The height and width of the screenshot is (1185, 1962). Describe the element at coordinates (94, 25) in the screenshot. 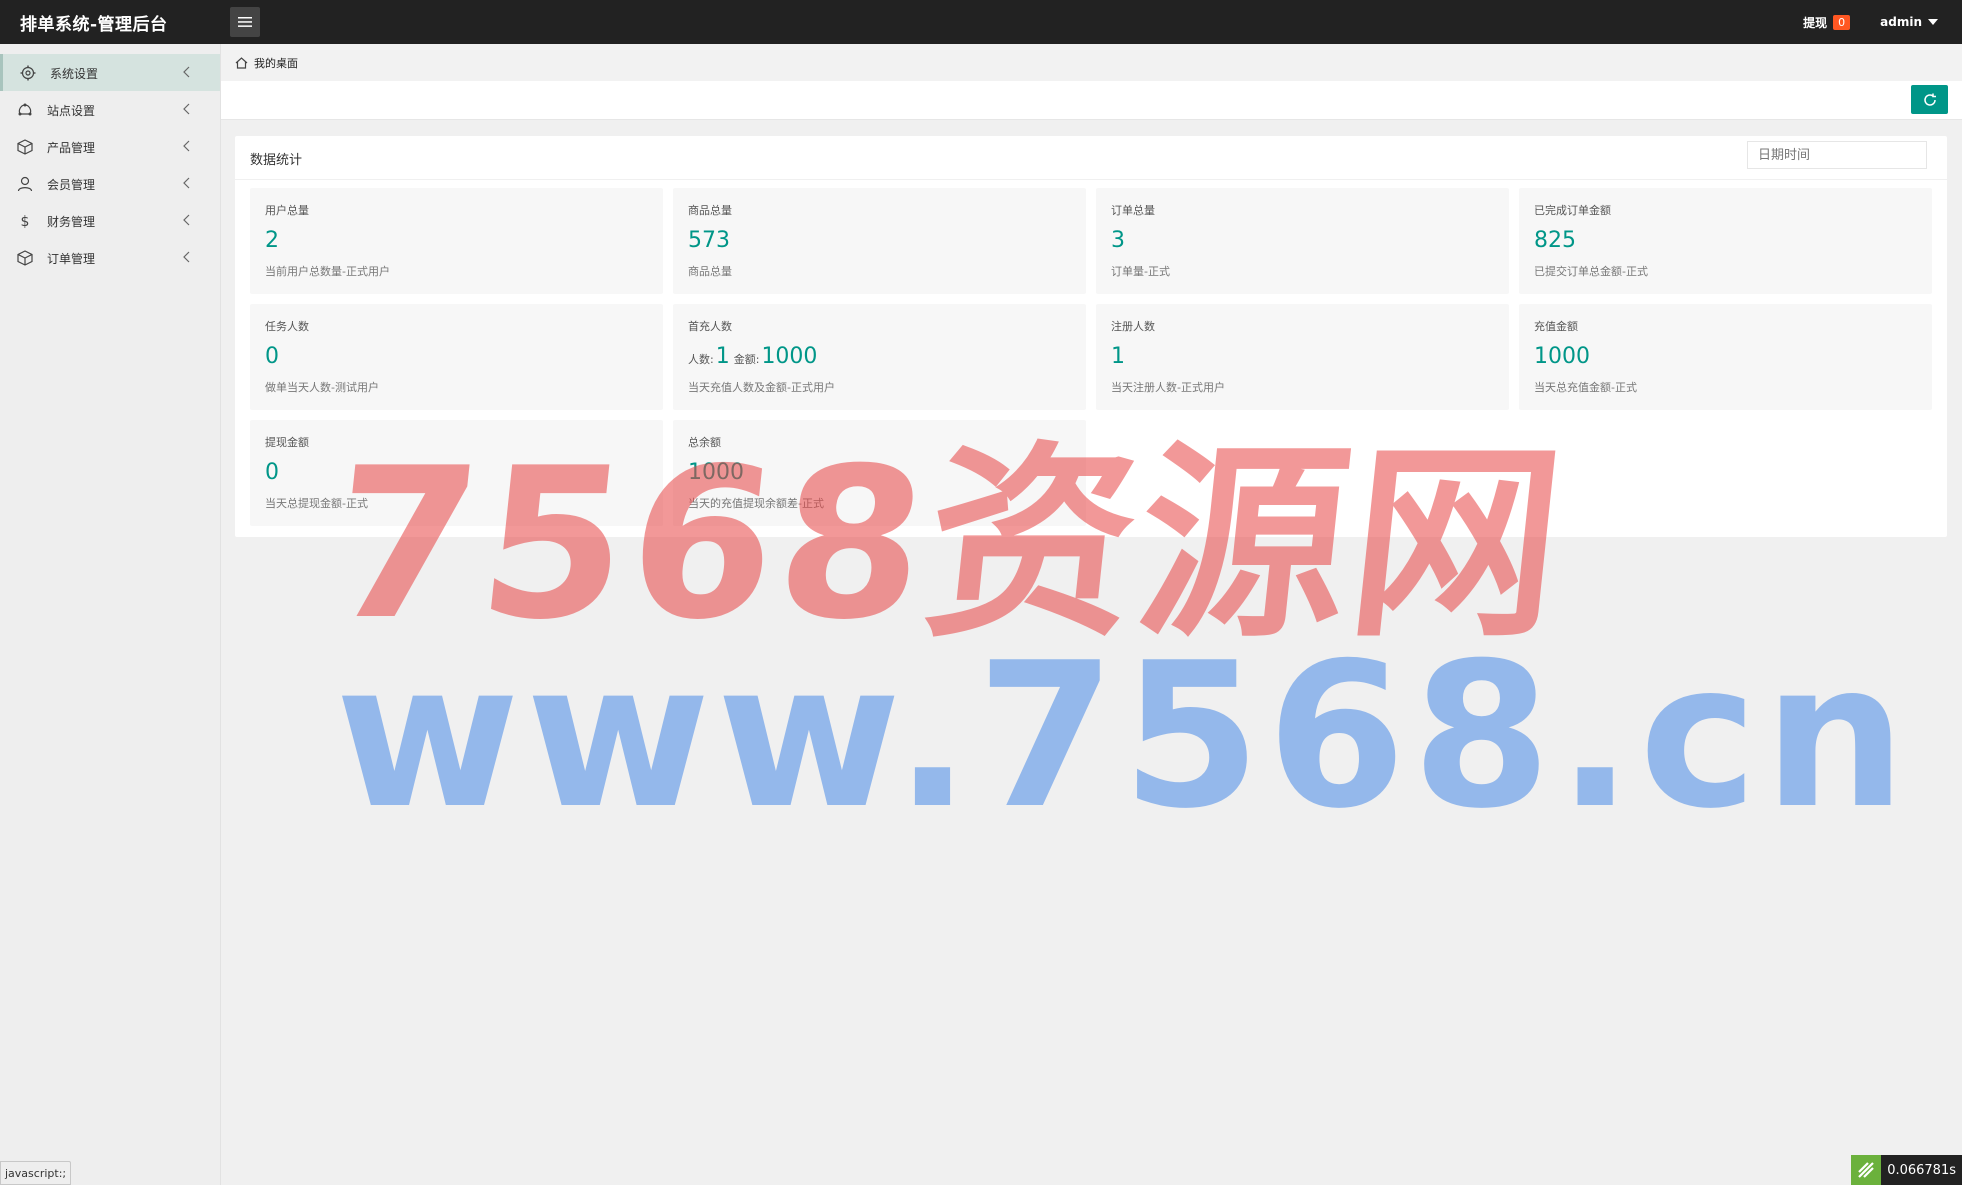

I see `app-title: 排单系统-管理后台` at that location.